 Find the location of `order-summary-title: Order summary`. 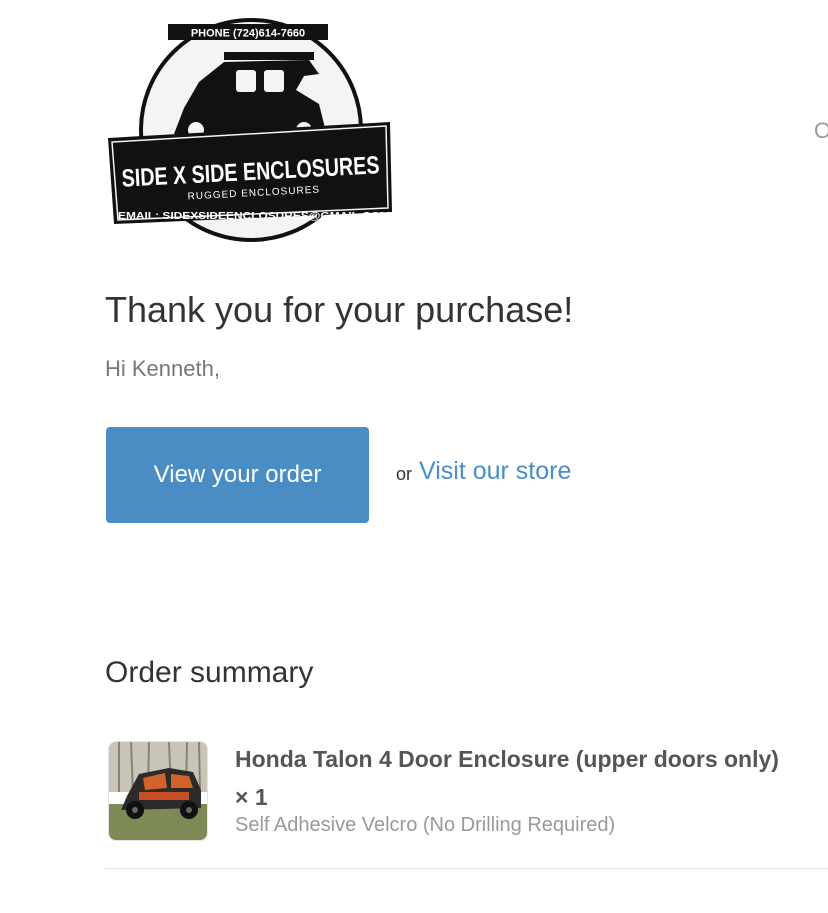

order-summary-title: Order summary is located at coordinates (209, 672).